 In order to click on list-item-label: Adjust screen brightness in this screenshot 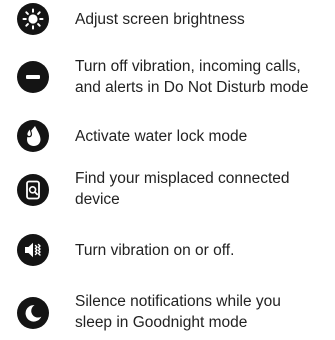, I will do `click(160, 19)`.